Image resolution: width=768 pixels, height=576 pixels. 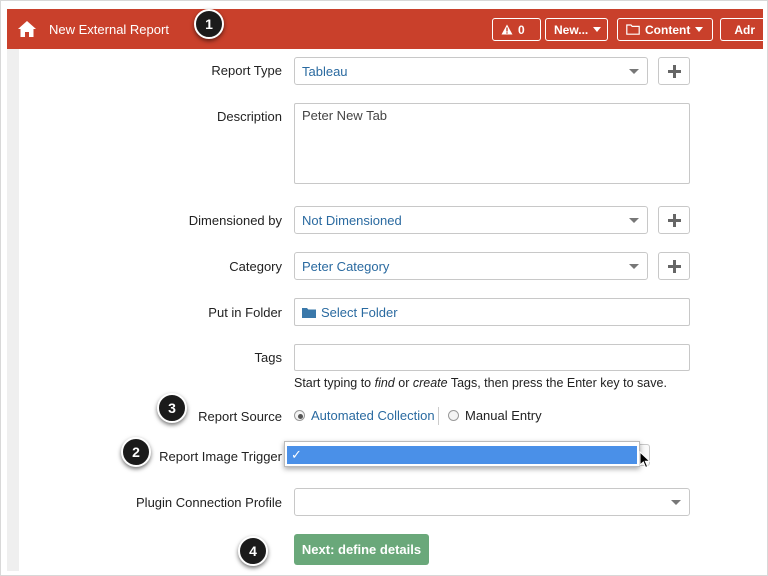 What do you see at coordinates (373, 415) in the screenshot?
I see `radio-automated-label: Automated Collection` at bounding box center [373, 415].